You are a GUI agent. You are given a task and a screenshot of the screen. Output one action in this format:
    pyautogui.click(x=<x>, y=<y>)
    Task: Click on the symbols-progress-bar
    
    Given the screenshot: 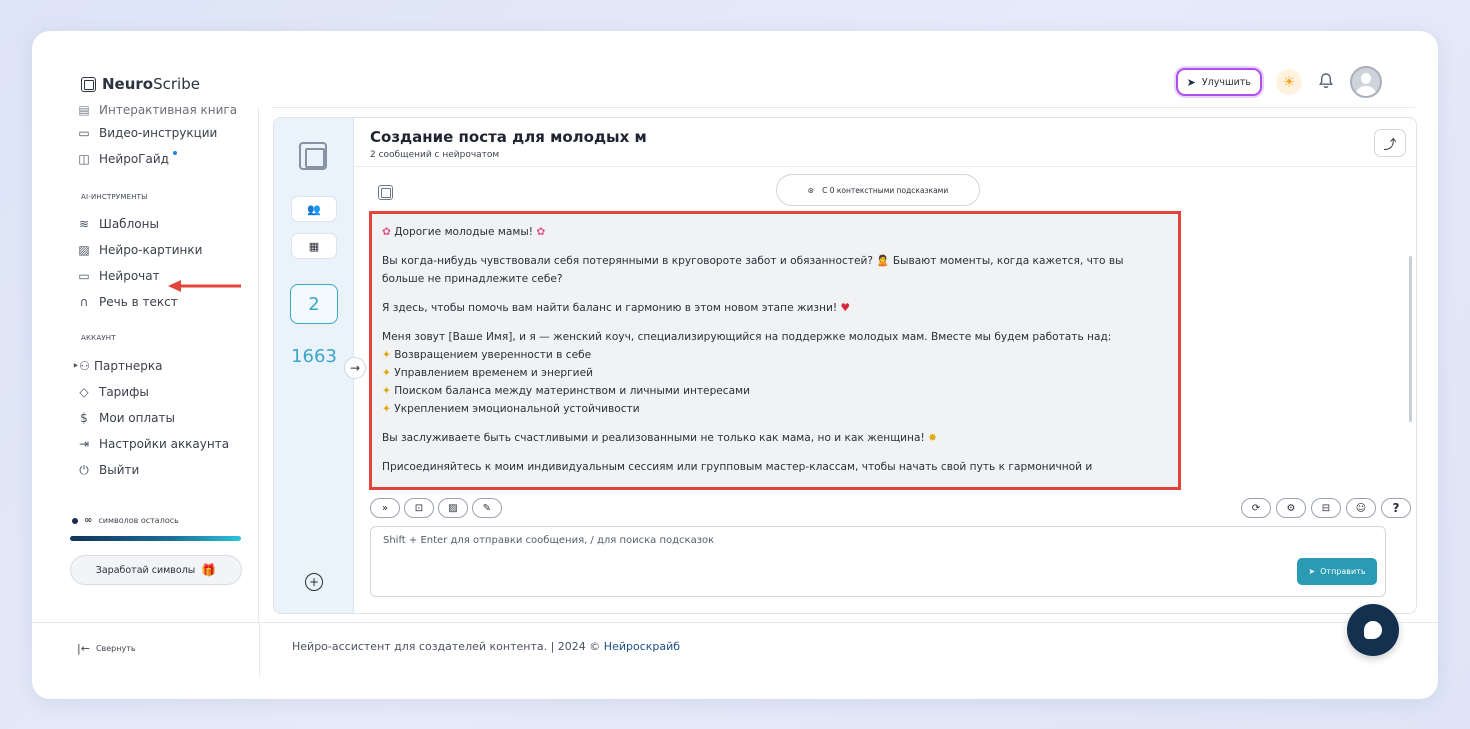 What is the action you would take?
    pyautogui.click(x=155, y=538)
    